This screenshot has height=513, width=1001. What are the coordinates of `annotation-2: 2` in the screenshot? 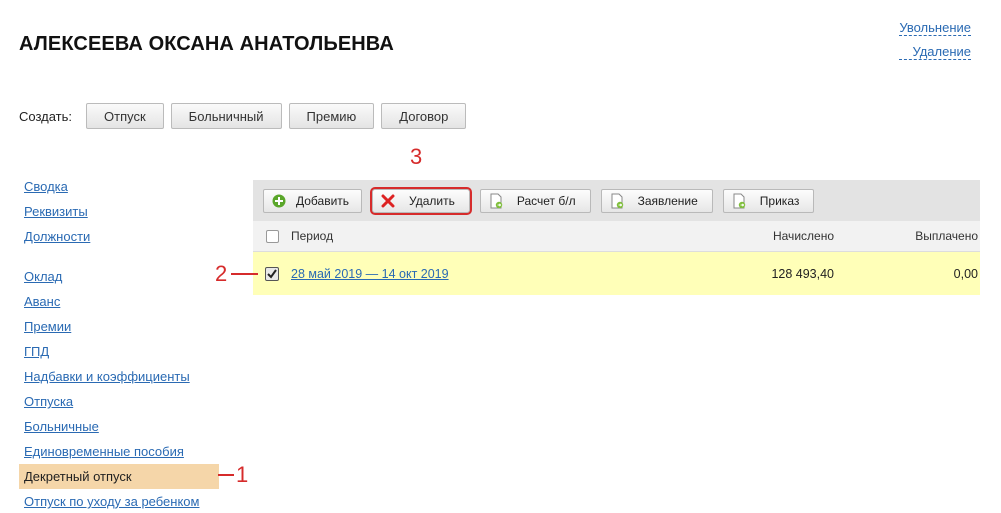 It's located at (221, 273).